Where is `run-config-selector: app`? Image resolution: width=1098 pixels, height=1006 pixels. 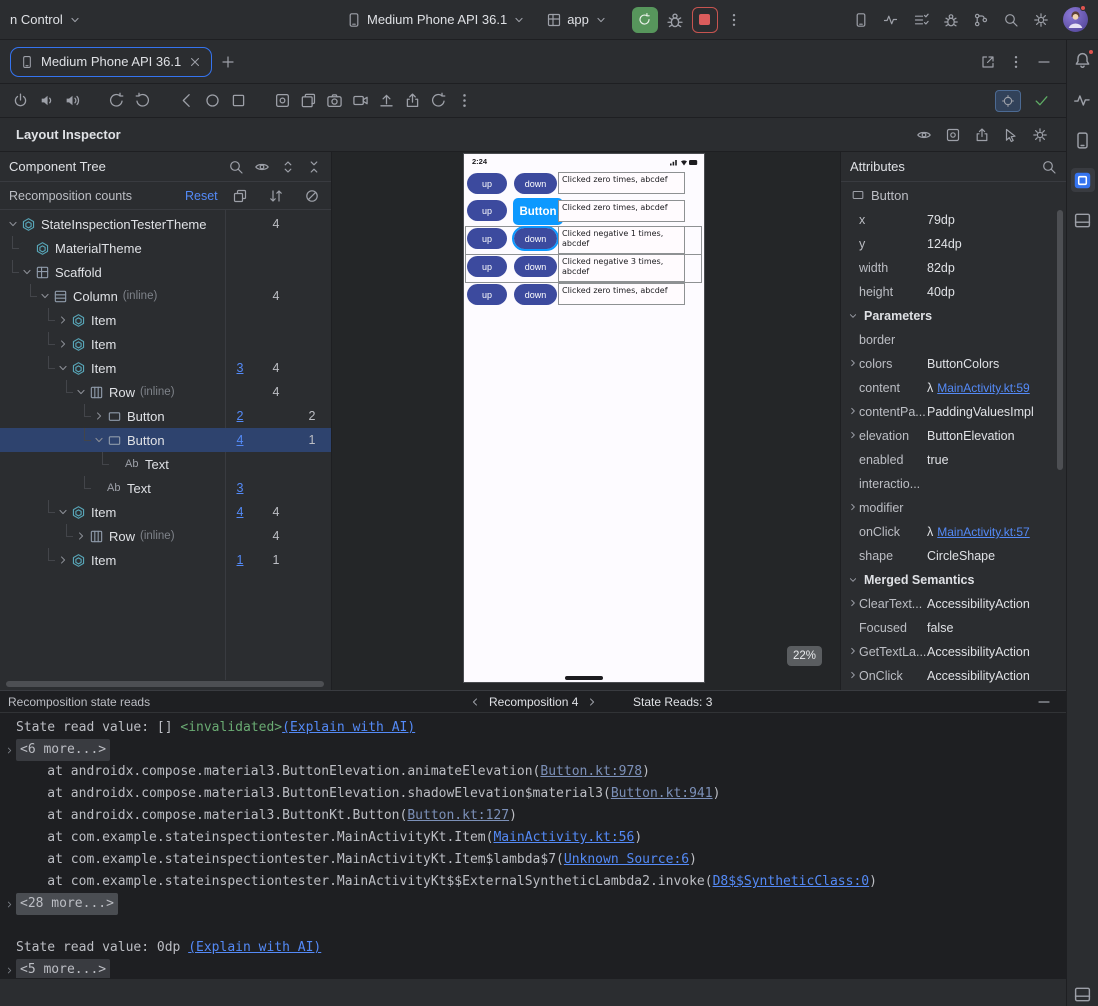
run-config-selector: app is located at coordinates (577, 20).